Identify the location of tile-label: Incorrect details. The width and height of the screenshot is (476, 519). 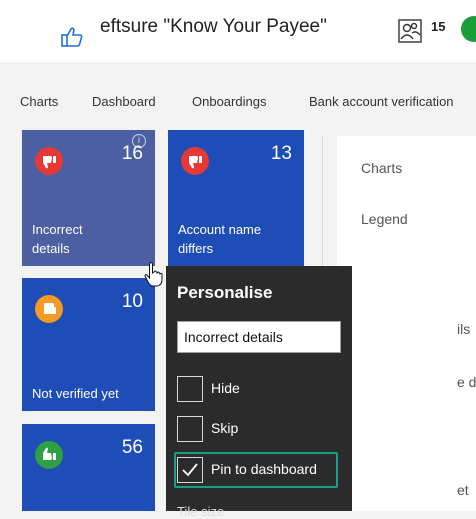
(57, 239).